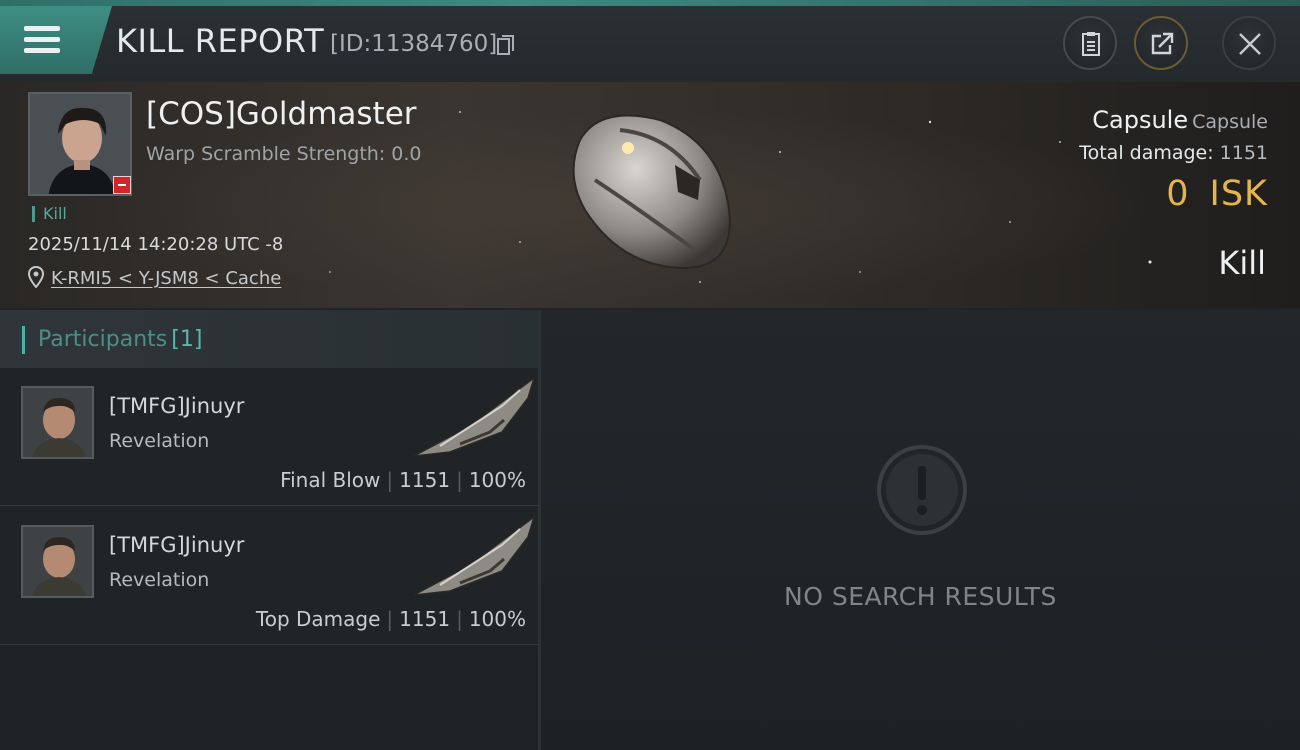 This screenshot has height=750, width=1300. Describe the element at coordinates (122, 185) in the screenshot. I see `standing-badge` at that location.